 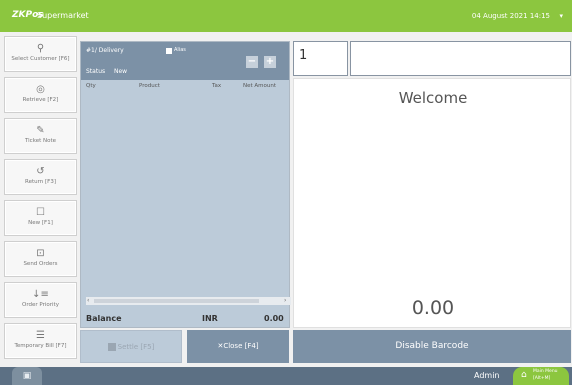 What do you see at coordinates (40, 171) in the screenshot?
I see `return-icon: ↺` at bounding box center [40, 171].